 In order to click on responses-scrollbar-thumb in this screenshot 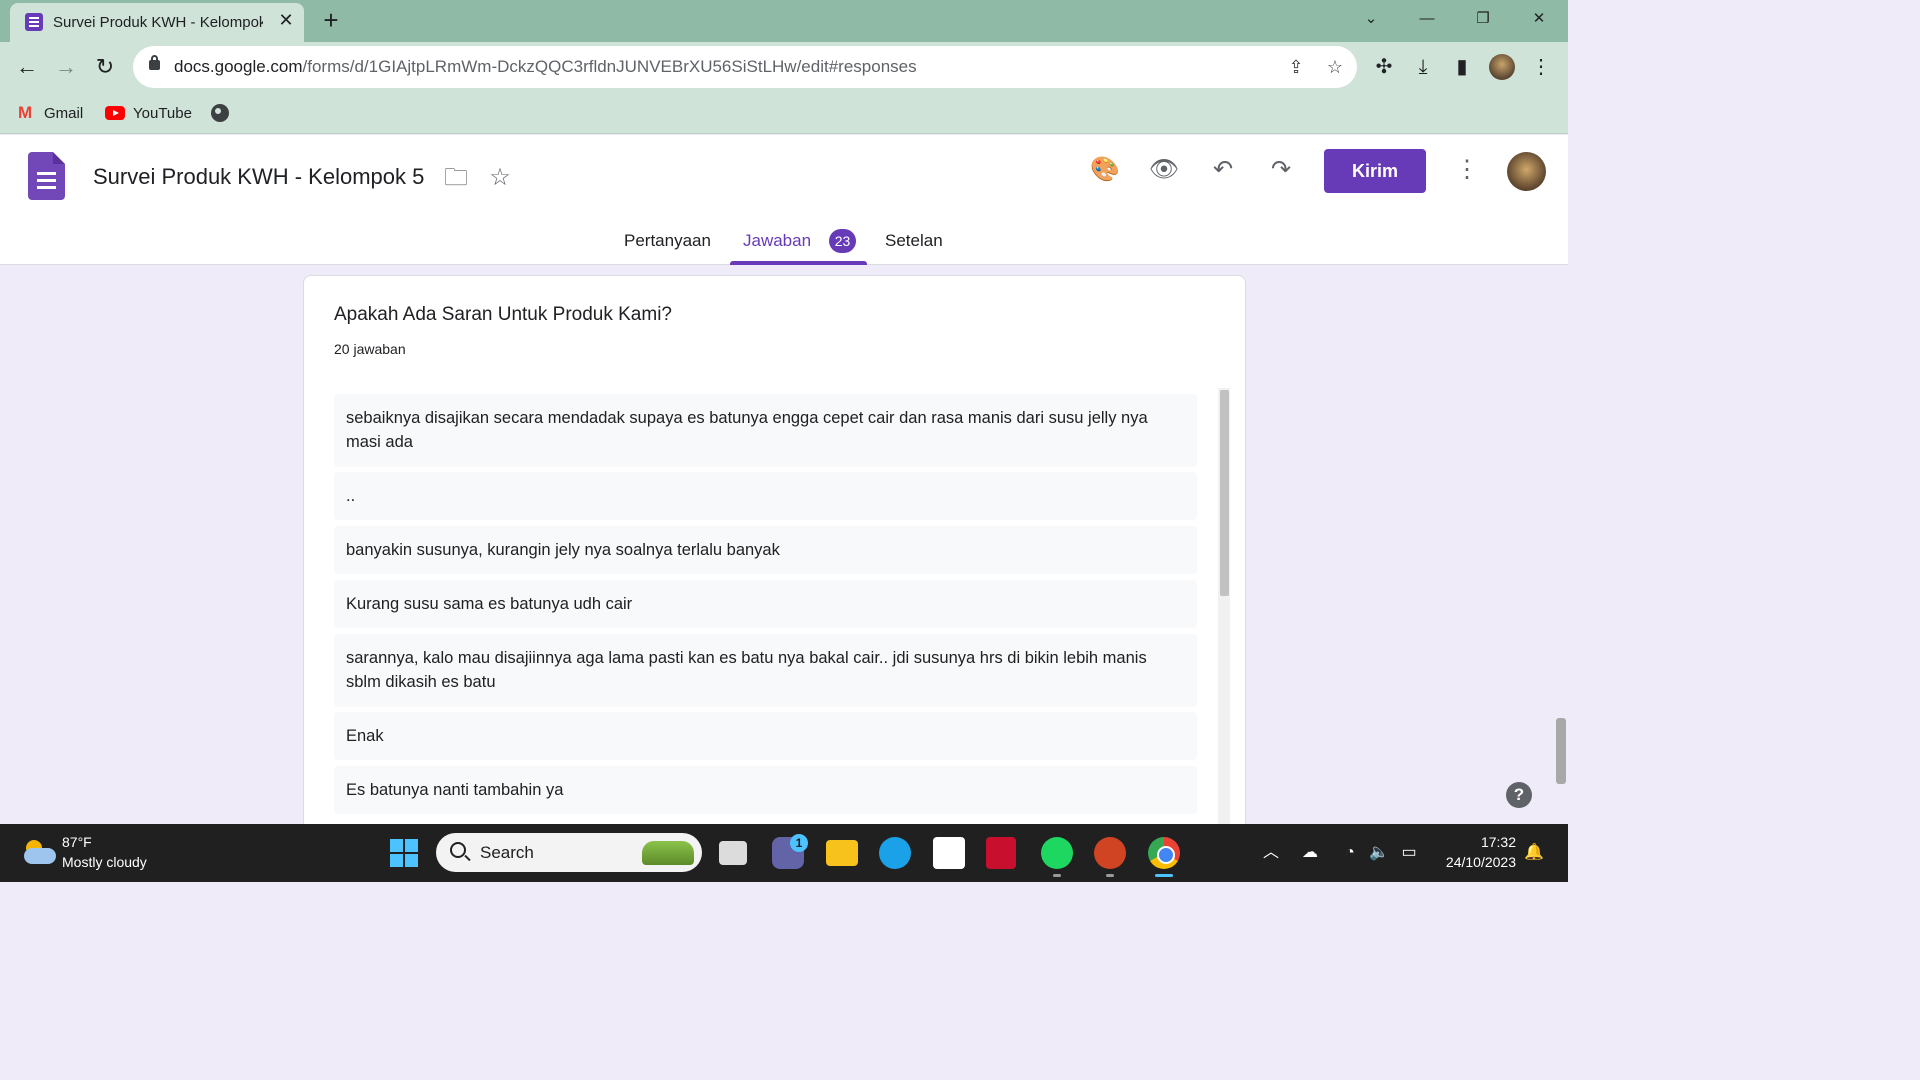, I will do `click(1224, 493)`.